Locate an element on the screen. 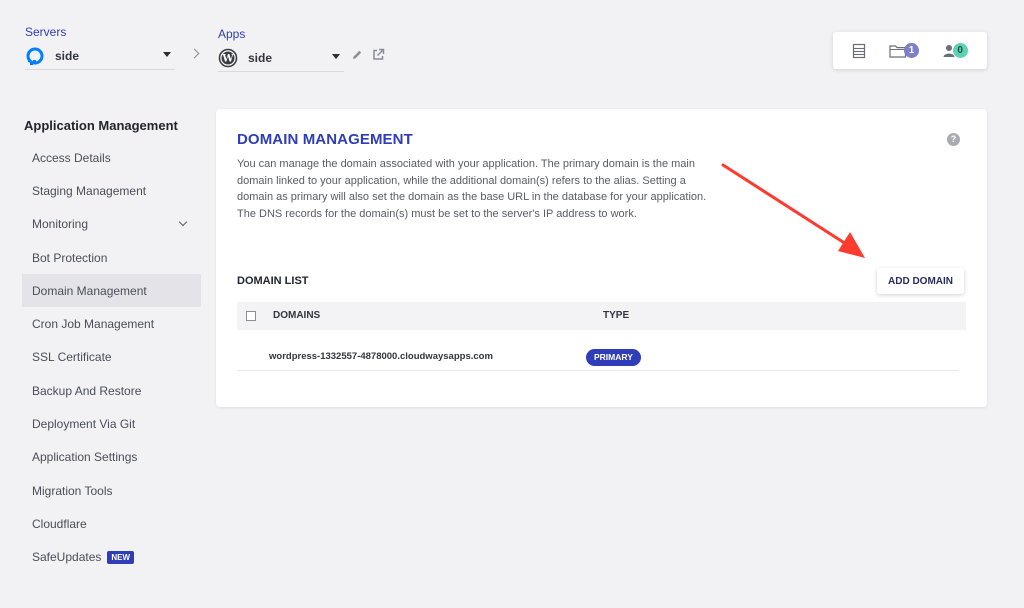 The width and height of the screenshot is (1024, 608). apps-counter: 1 is located at coordinates (904, 50).